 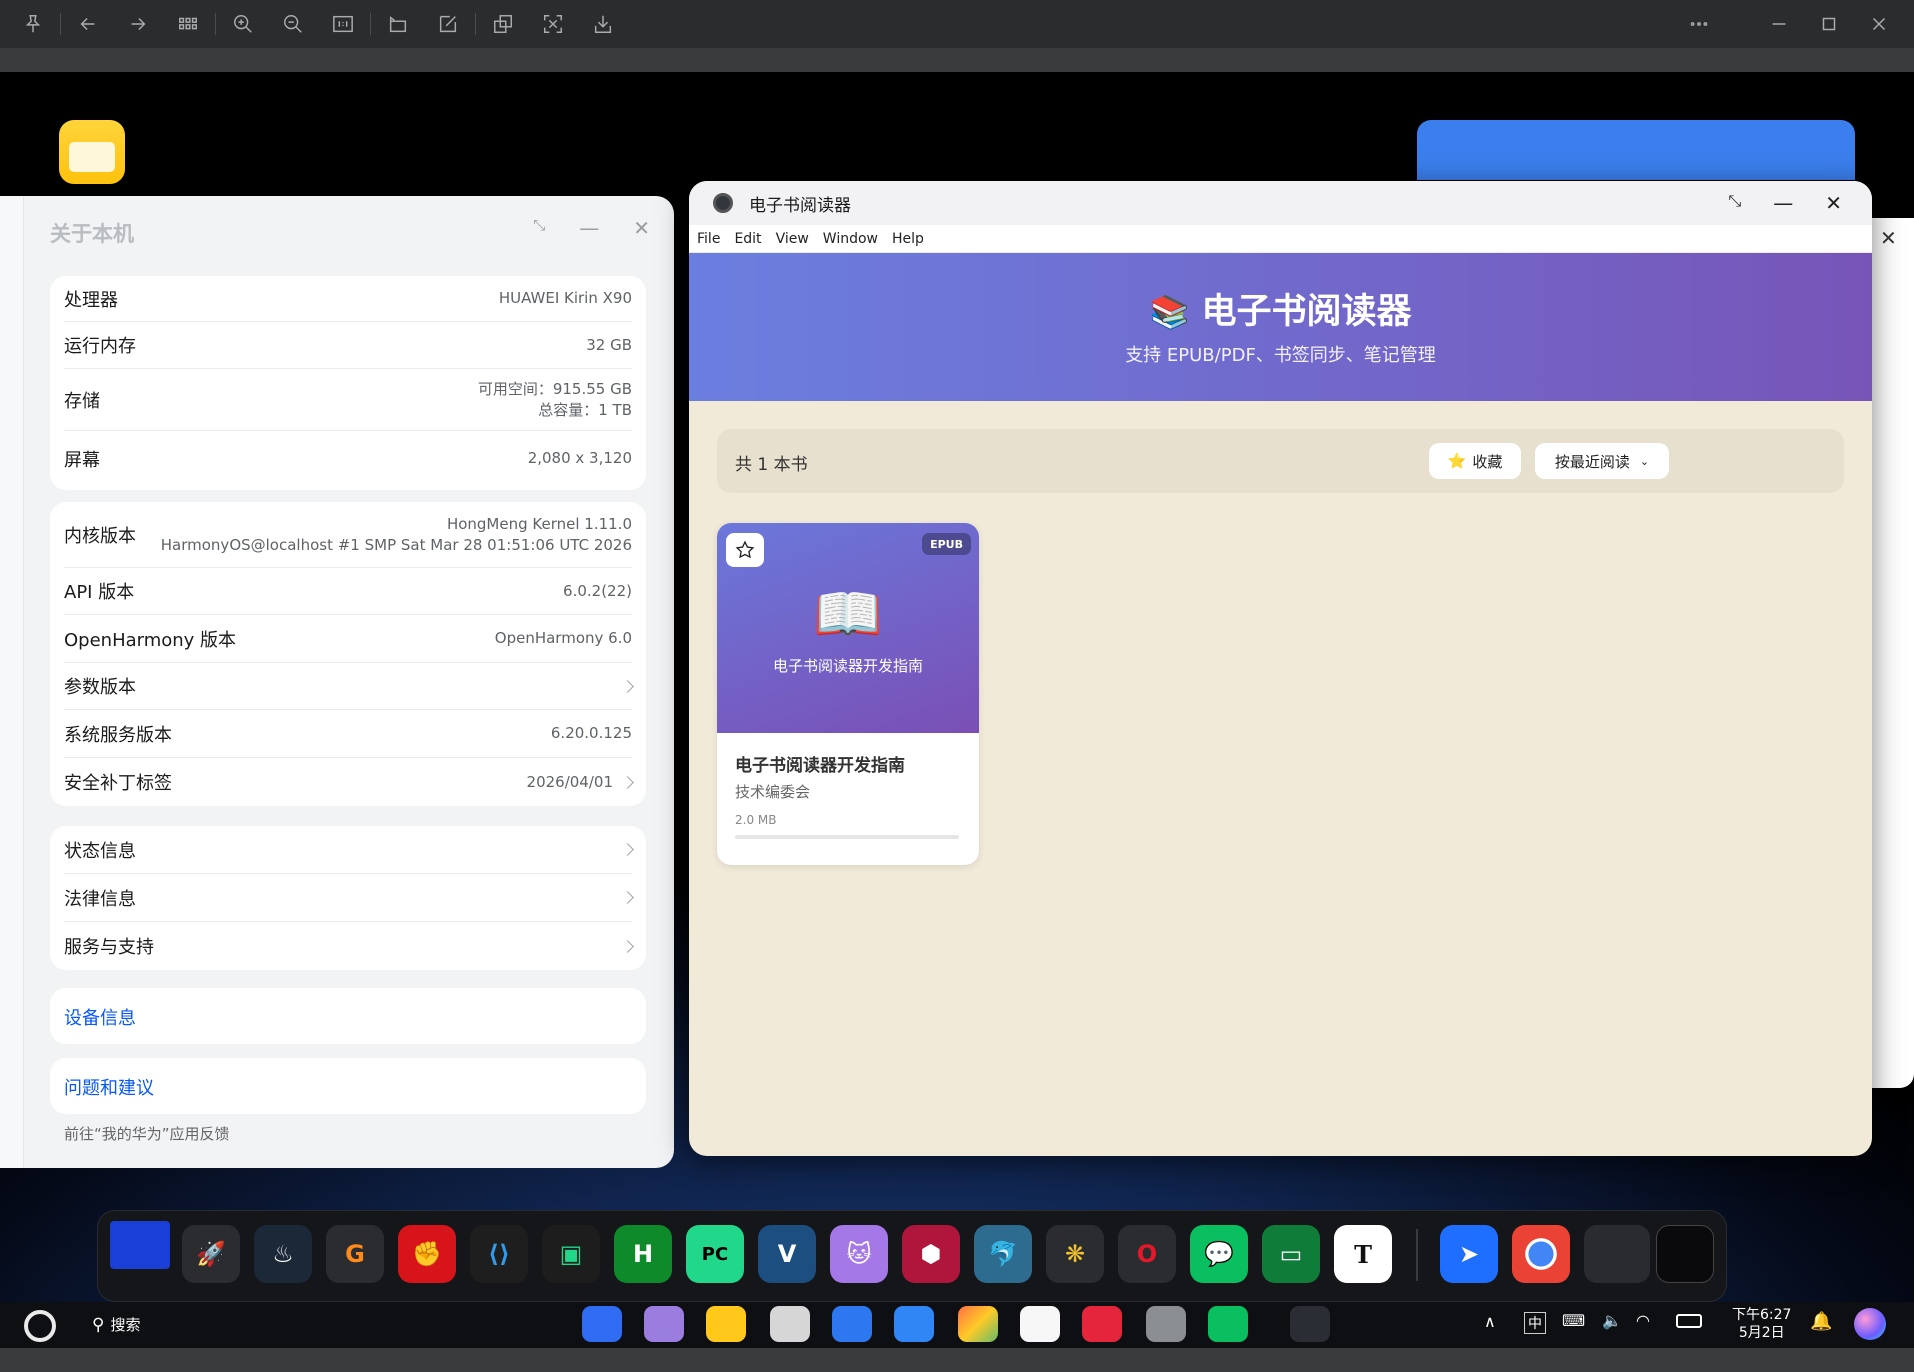 I want to click on ime-indicator: 中, so click(x=1535, y=1323).